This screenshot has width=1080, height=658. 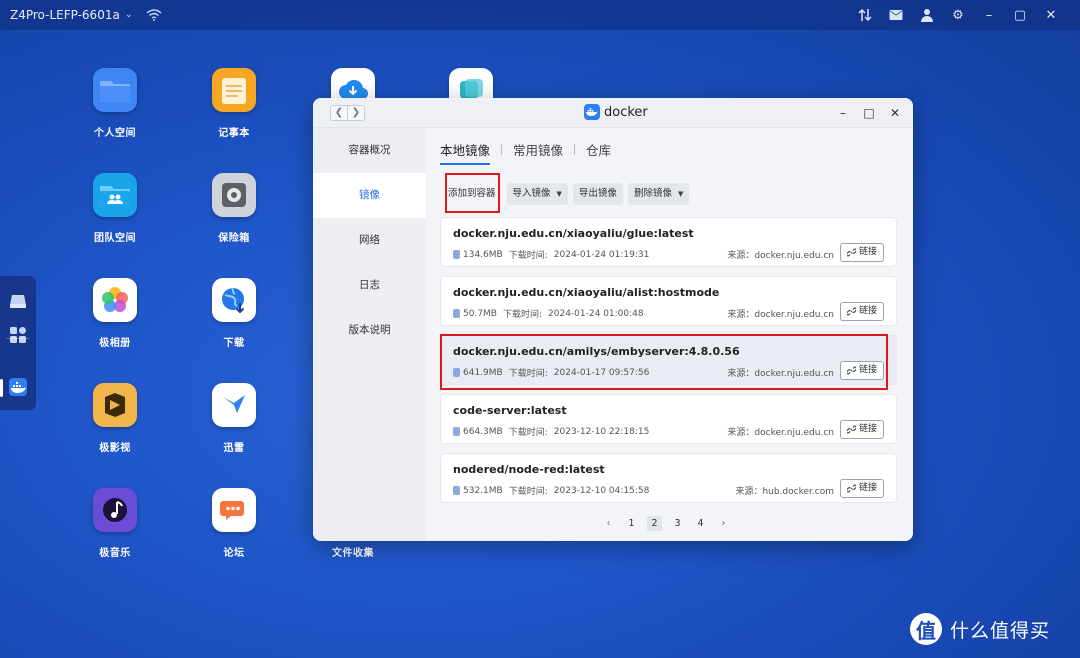 I want to click on import-image-button: 导入镜像 ▼, so click(x=537, y=194).